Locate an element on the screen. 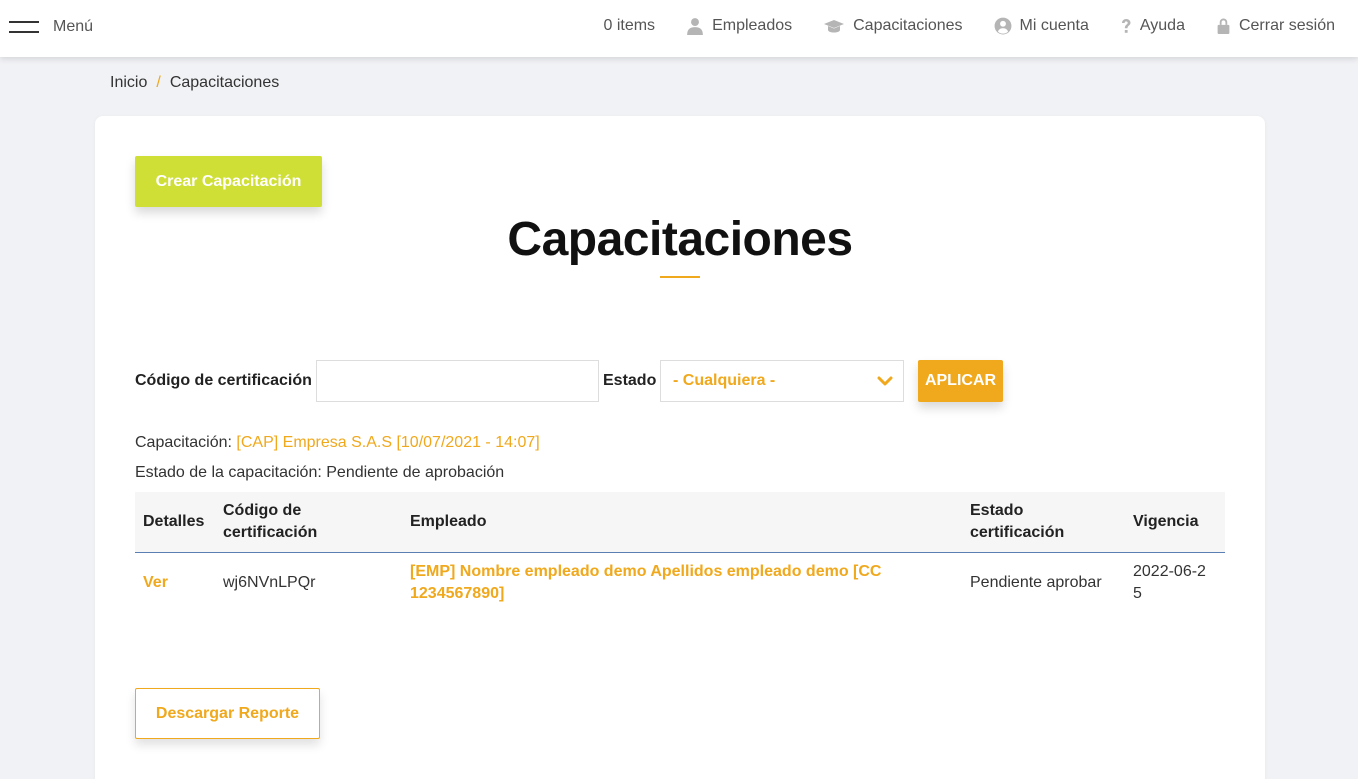 This screenshot has width=1358, height=779. nav-capacitaciones-label: Capacitaciones is located at coordinates (908, 25).